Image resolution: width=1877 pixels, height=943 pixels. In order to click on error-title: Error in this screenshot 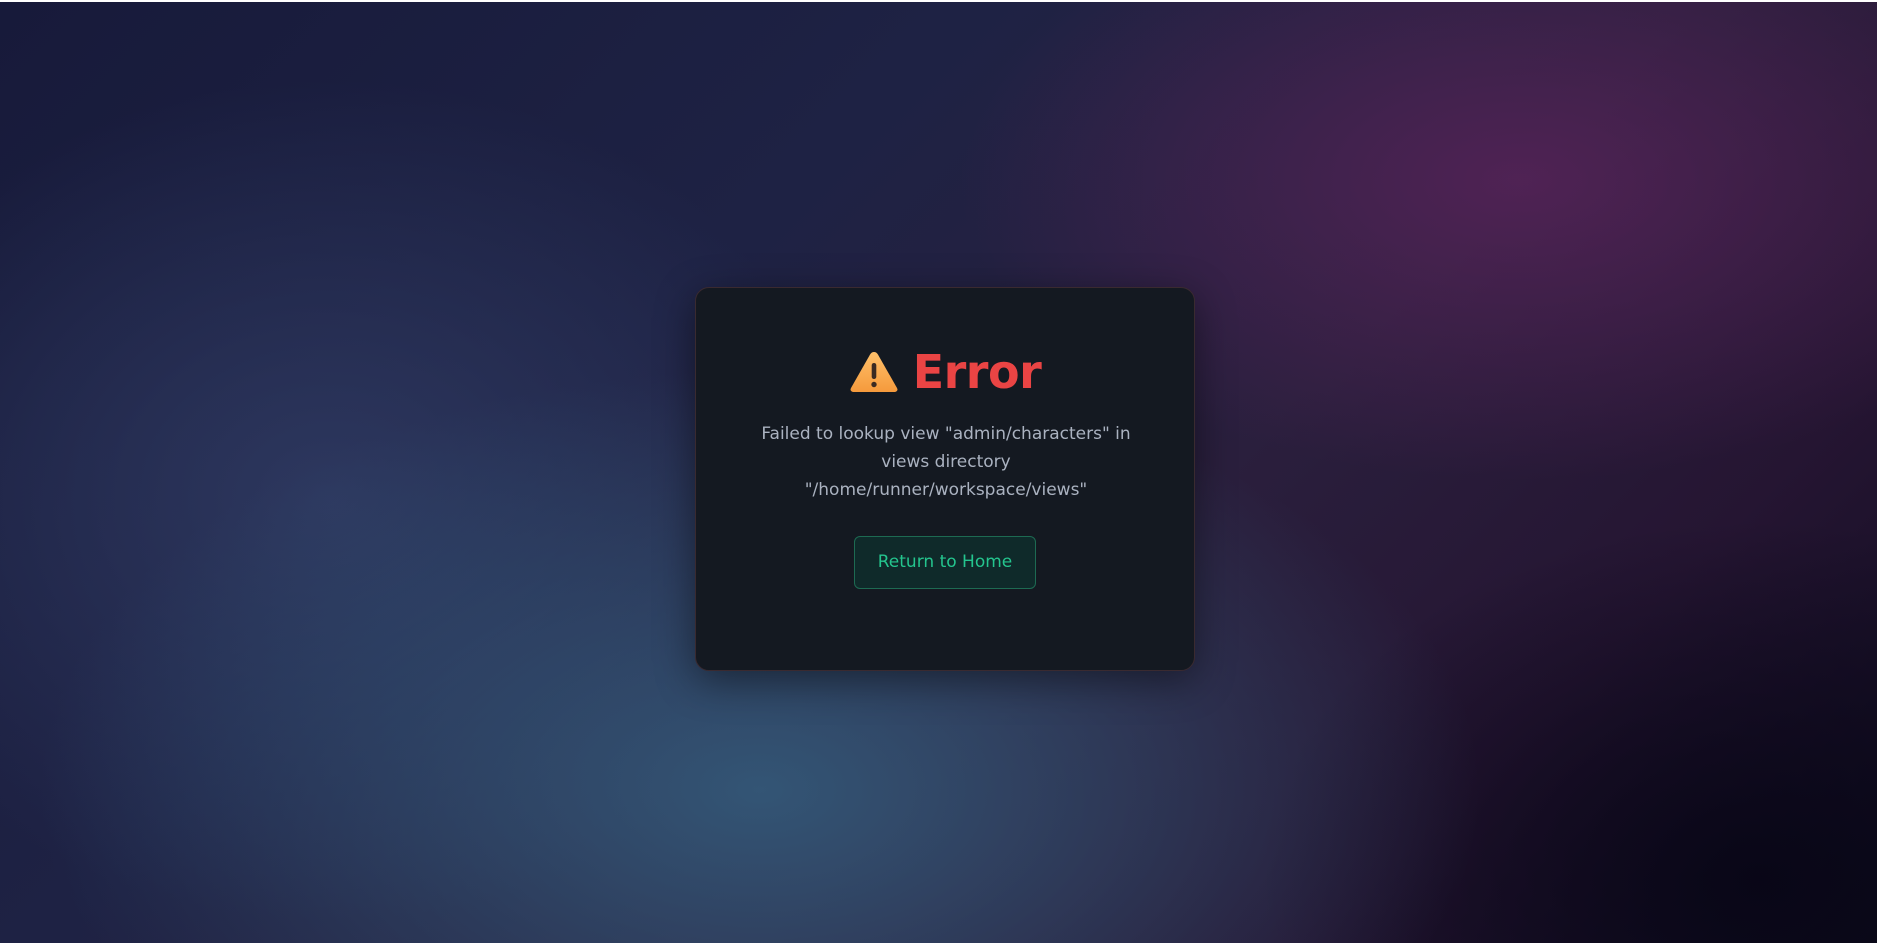, I will do `click(977, 372)`.